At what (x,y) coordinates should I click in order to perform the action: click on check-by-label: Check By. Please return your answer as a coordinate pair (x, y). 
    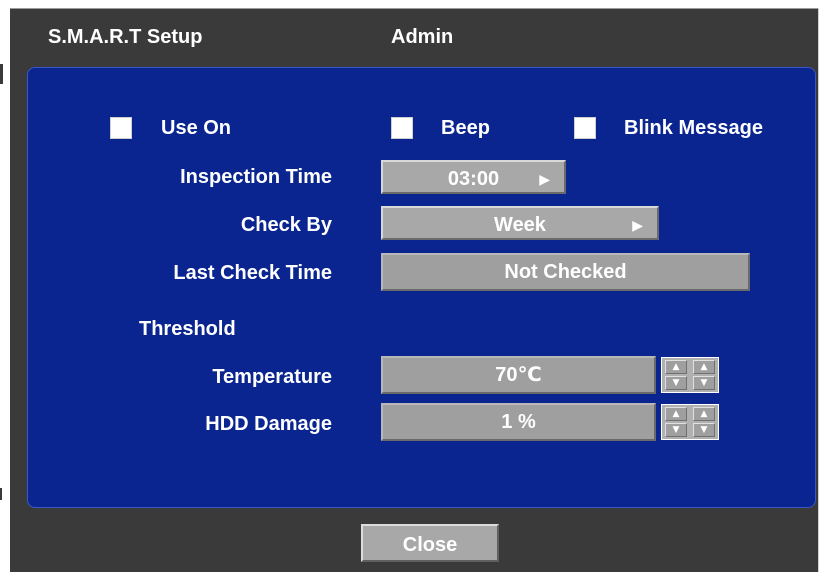
    Looking at the image, I should click on (286, 225).